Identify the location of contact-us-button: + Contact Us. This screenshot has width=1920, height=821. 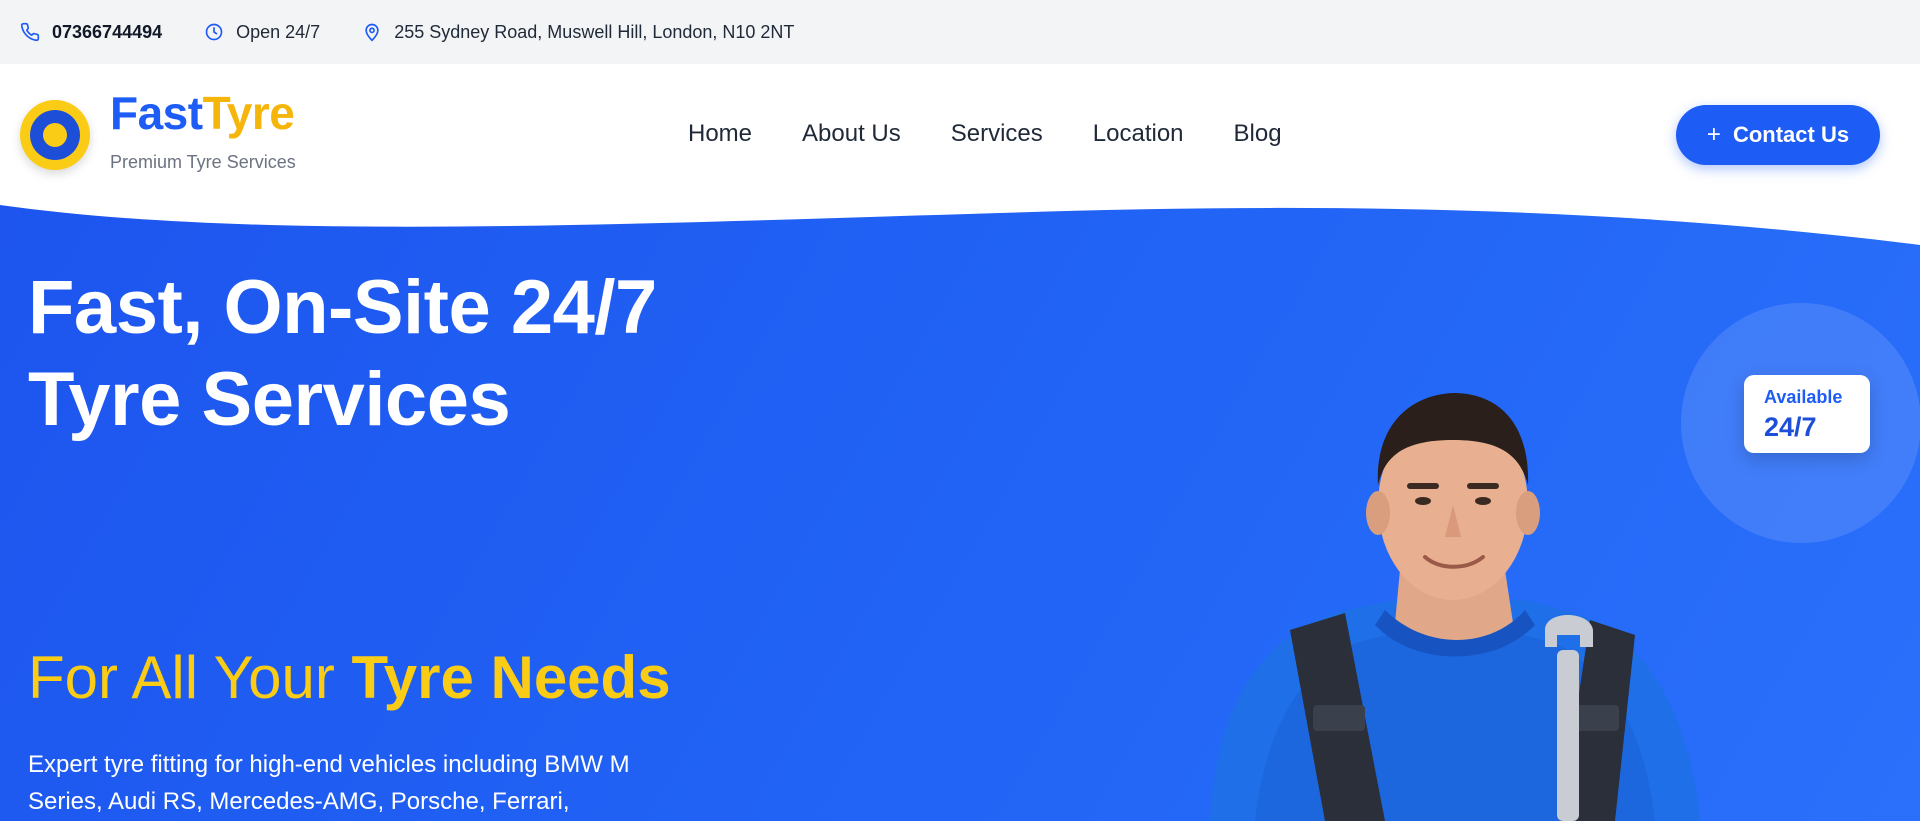
(1778, 135).